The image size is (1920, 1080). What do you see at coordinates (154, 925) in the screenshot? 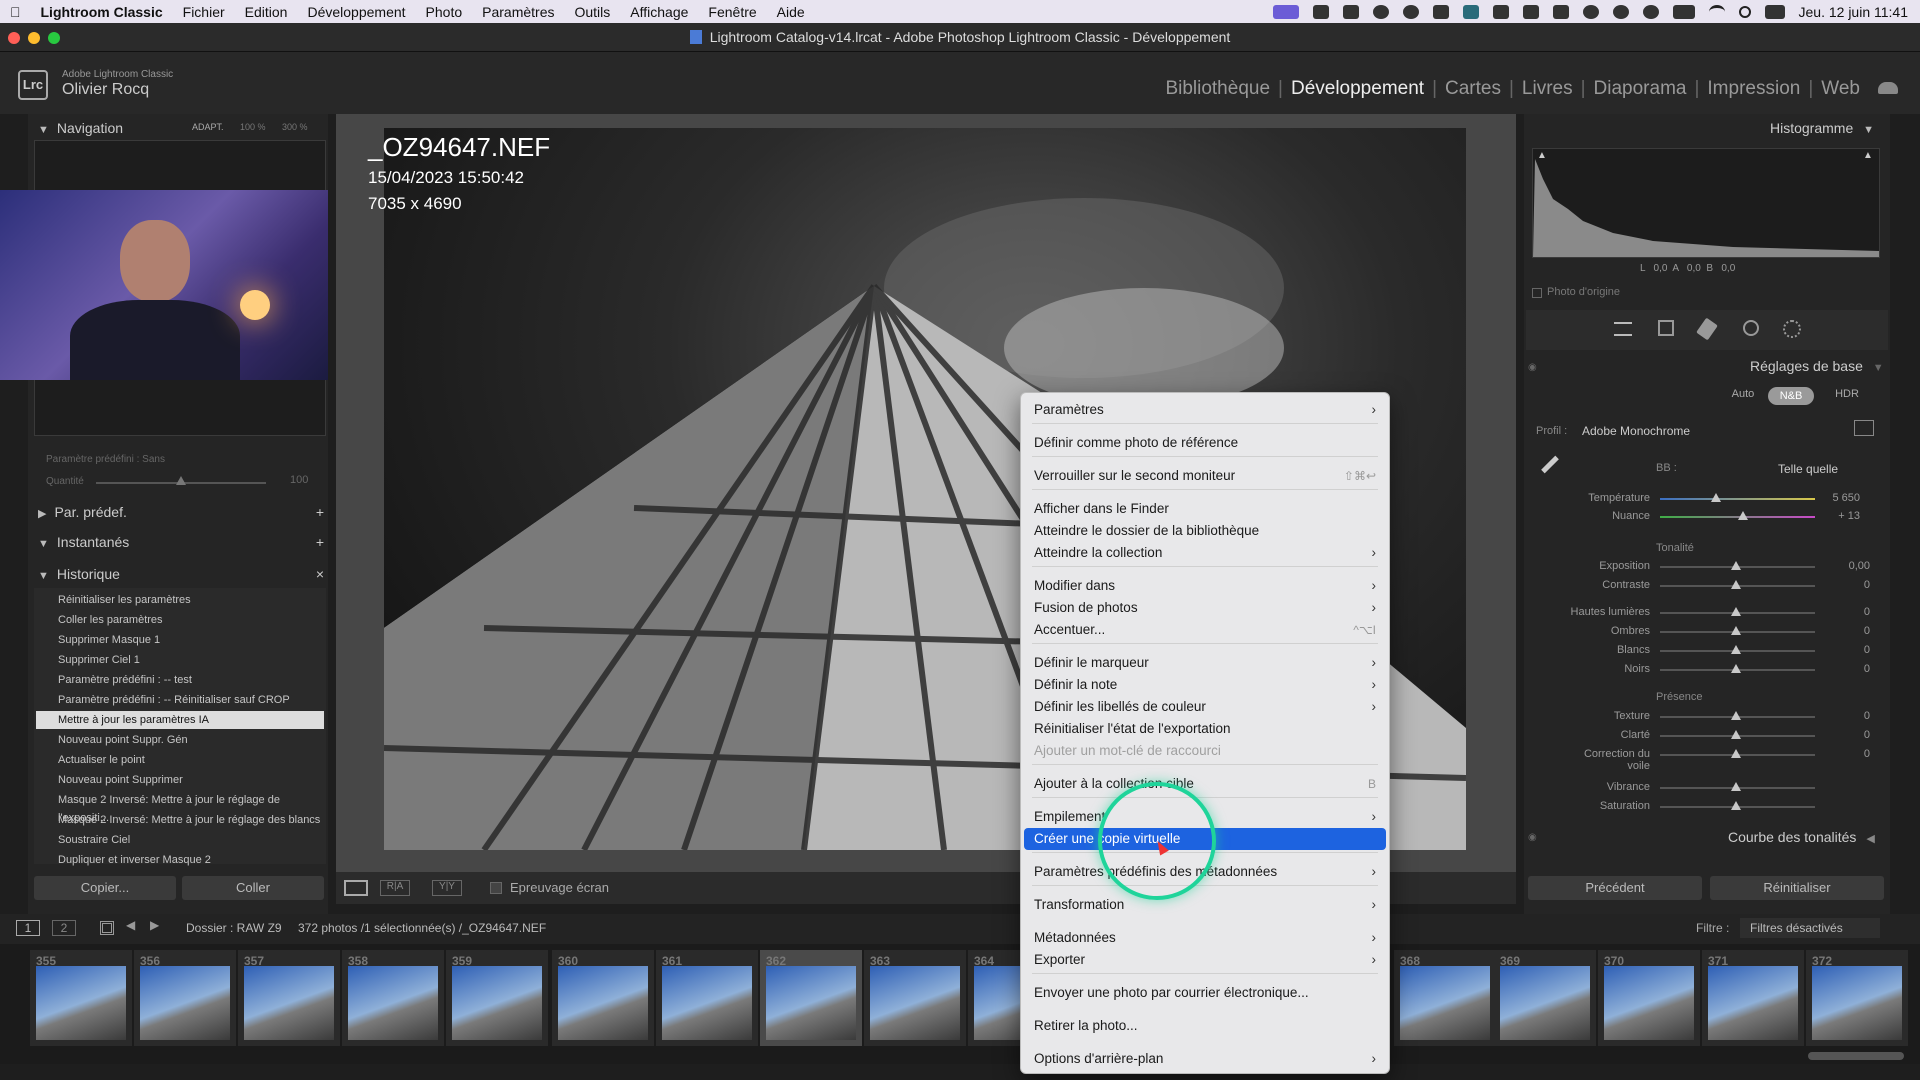
I see `forward-arrow-icon: ▶` at bounding box center [154, 925].